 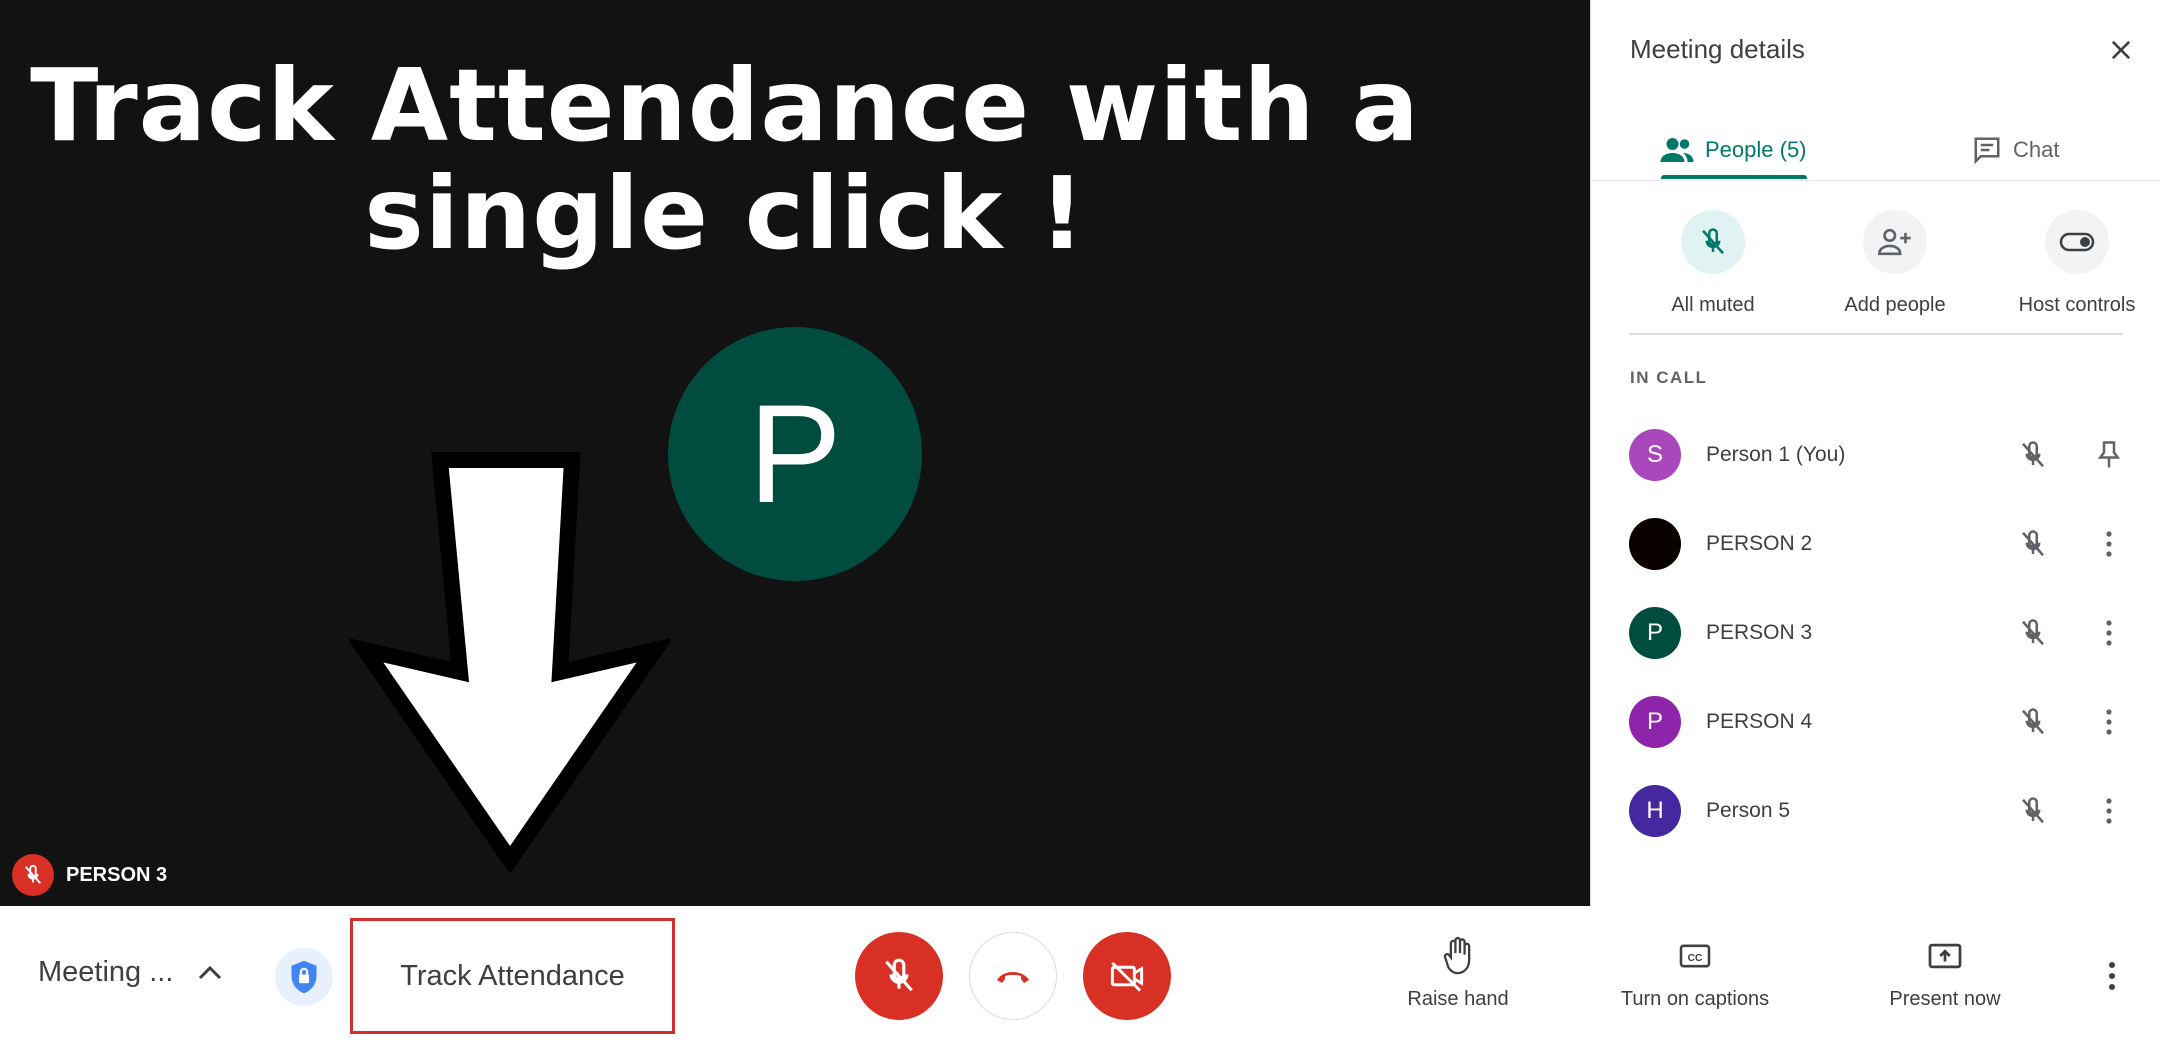 I want to click on close-icon, so click(x=2121, y=50).